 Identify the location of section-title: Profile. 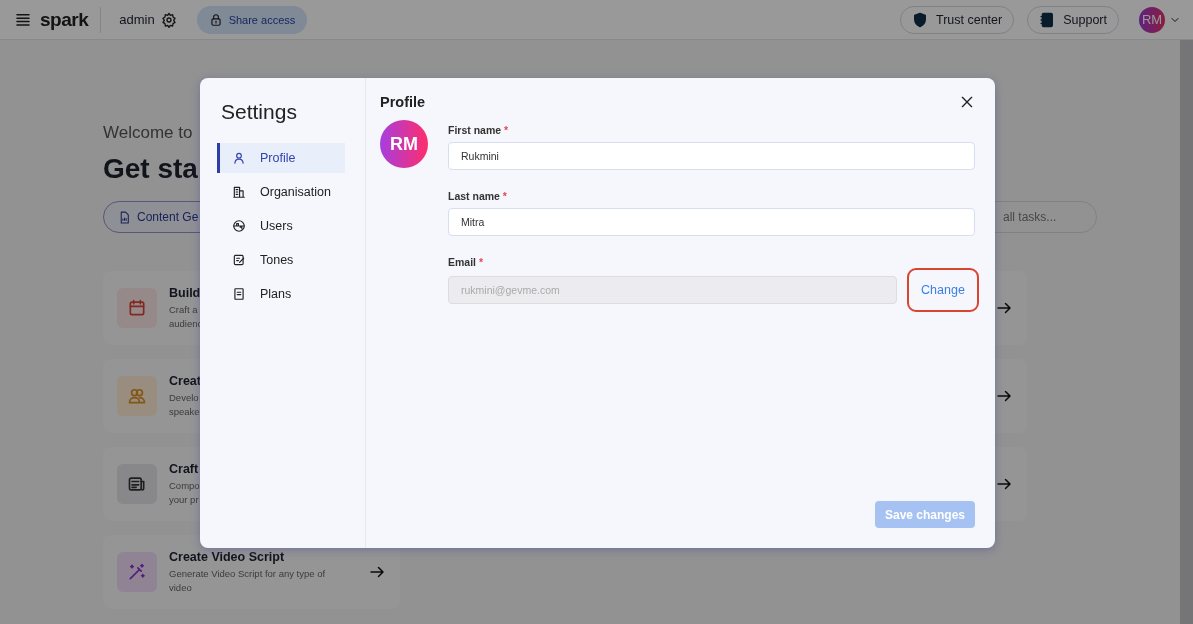
(403, 102).